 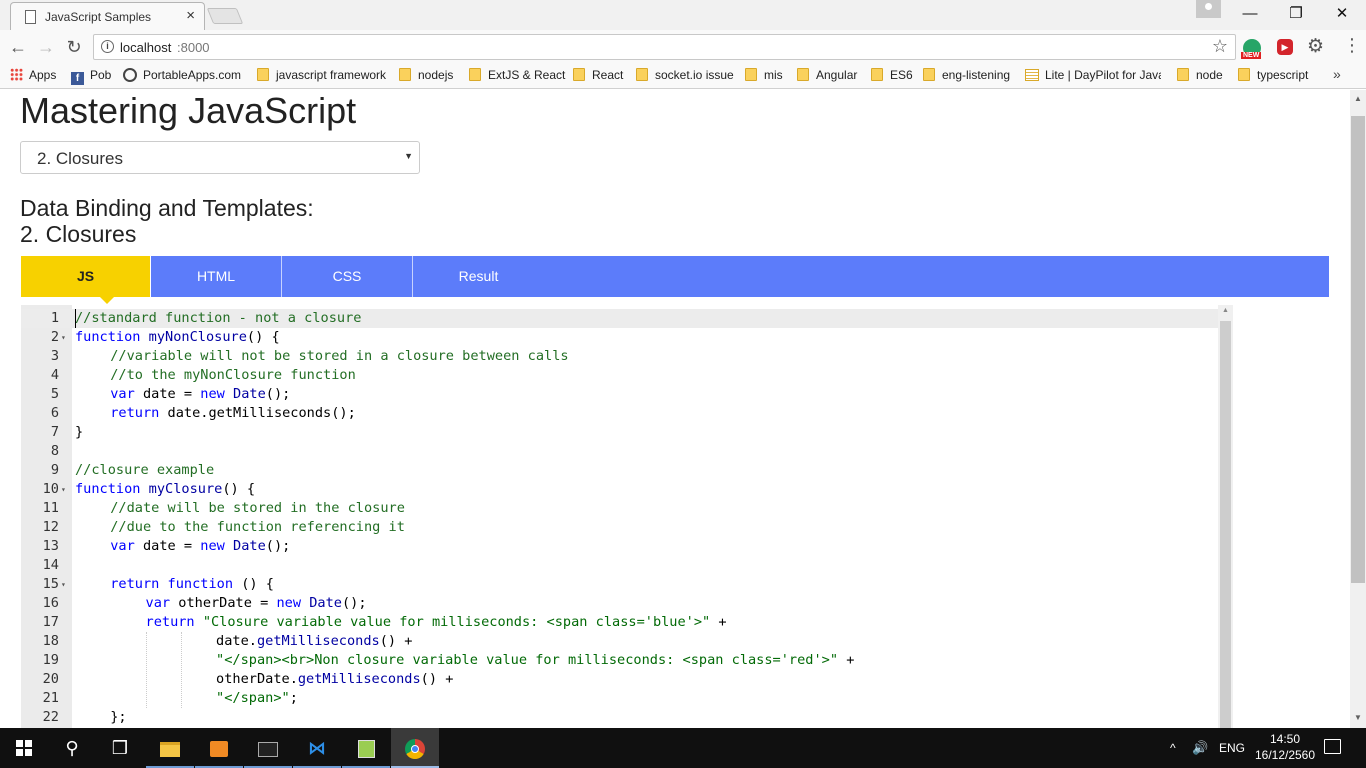 What do you see at coordinates (1093, 75) in the screenshot?
I see `bookmark-item: Lite | DayPilot for Java` at bounding box center [1093, 75].